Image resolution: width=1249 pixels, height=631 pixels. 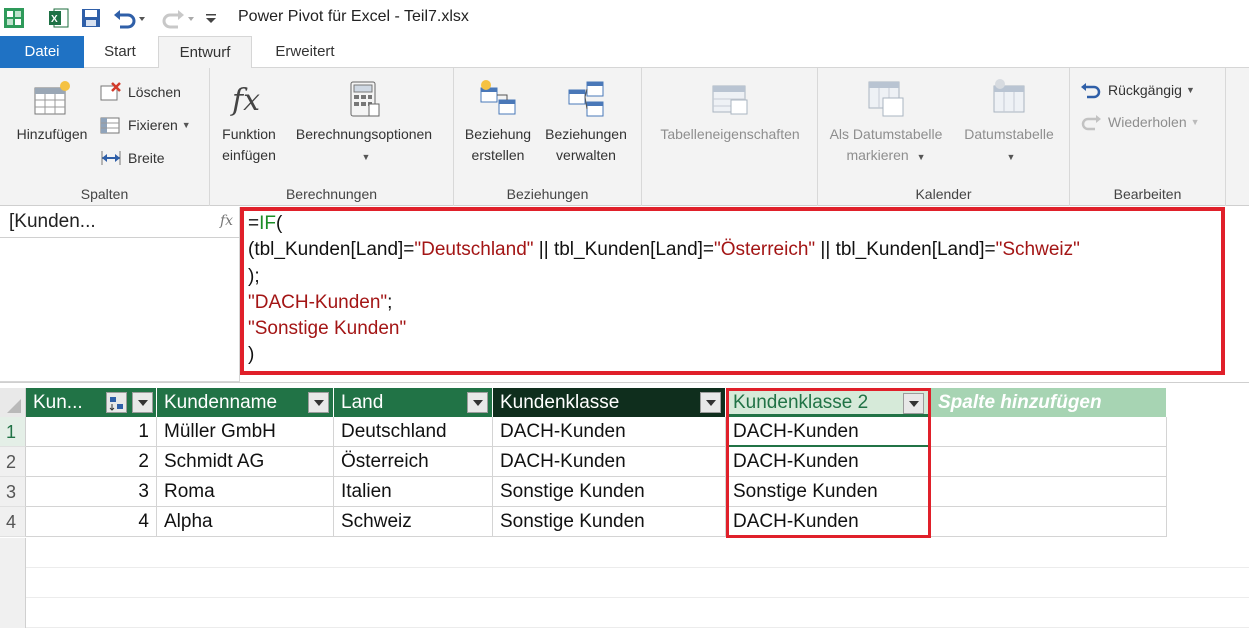 I want to click on table-cell: Schmidt AG, so click(x=245, y=462).